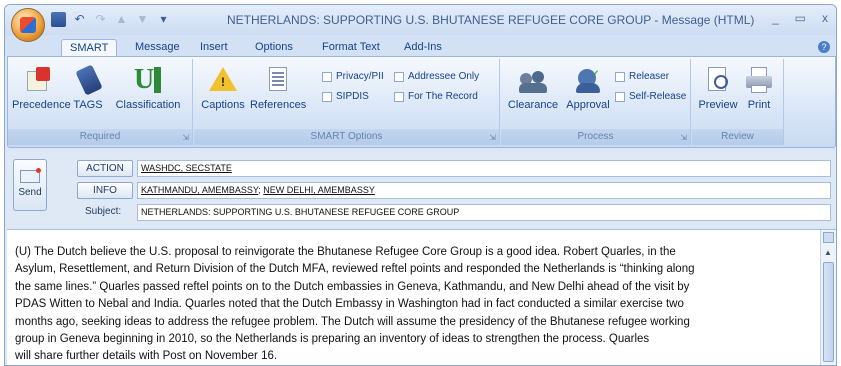 The height and width of the screenshot is (366, 841). Describe the element at coordinates (533, 80) in the screenshot. I see `clearance-icon` at that location.